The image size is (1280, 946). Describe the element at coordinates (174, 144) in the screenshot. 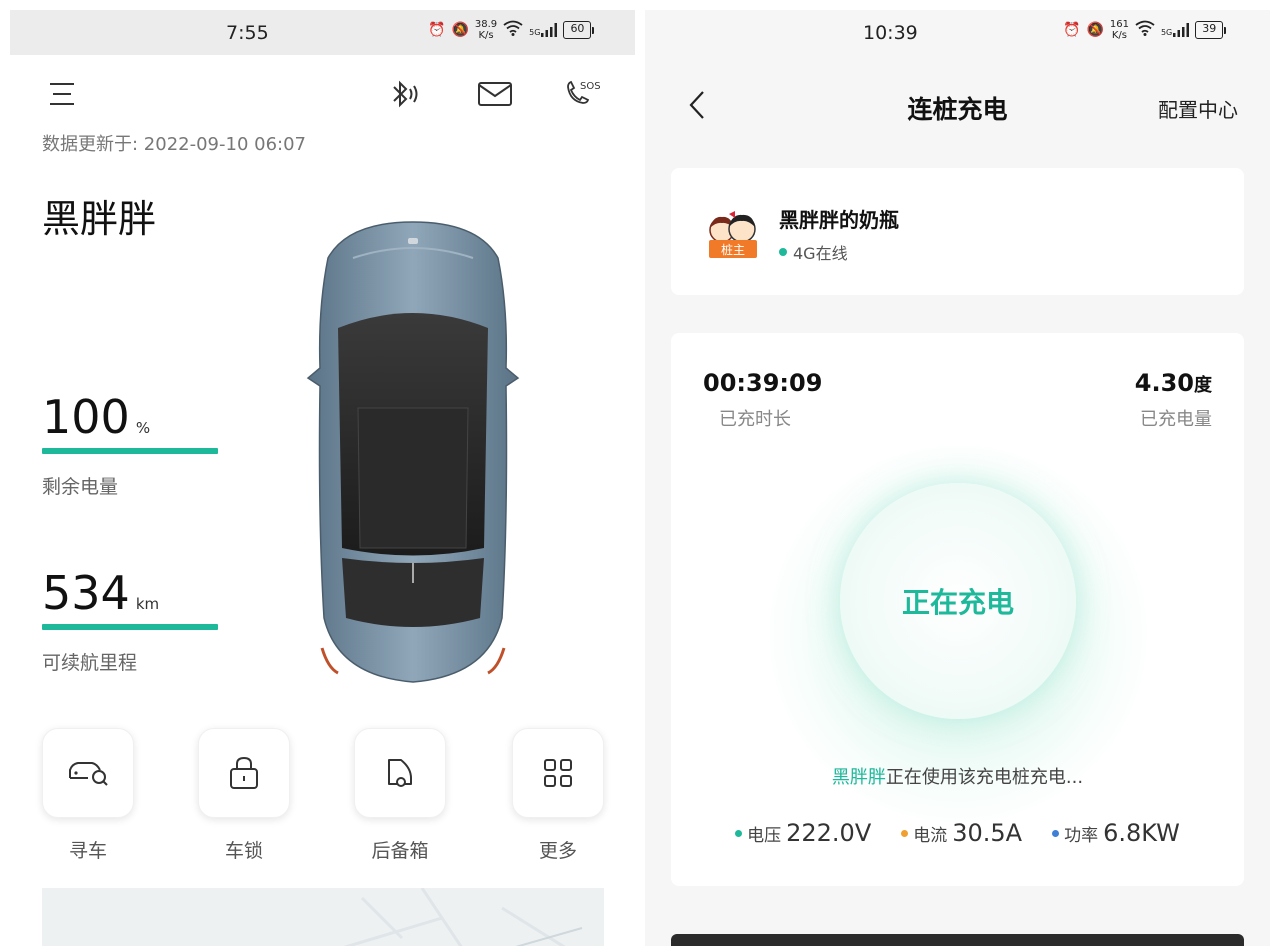

I see `data-update-time: 数据更新于: 2022-09-10 06:07` at that location.